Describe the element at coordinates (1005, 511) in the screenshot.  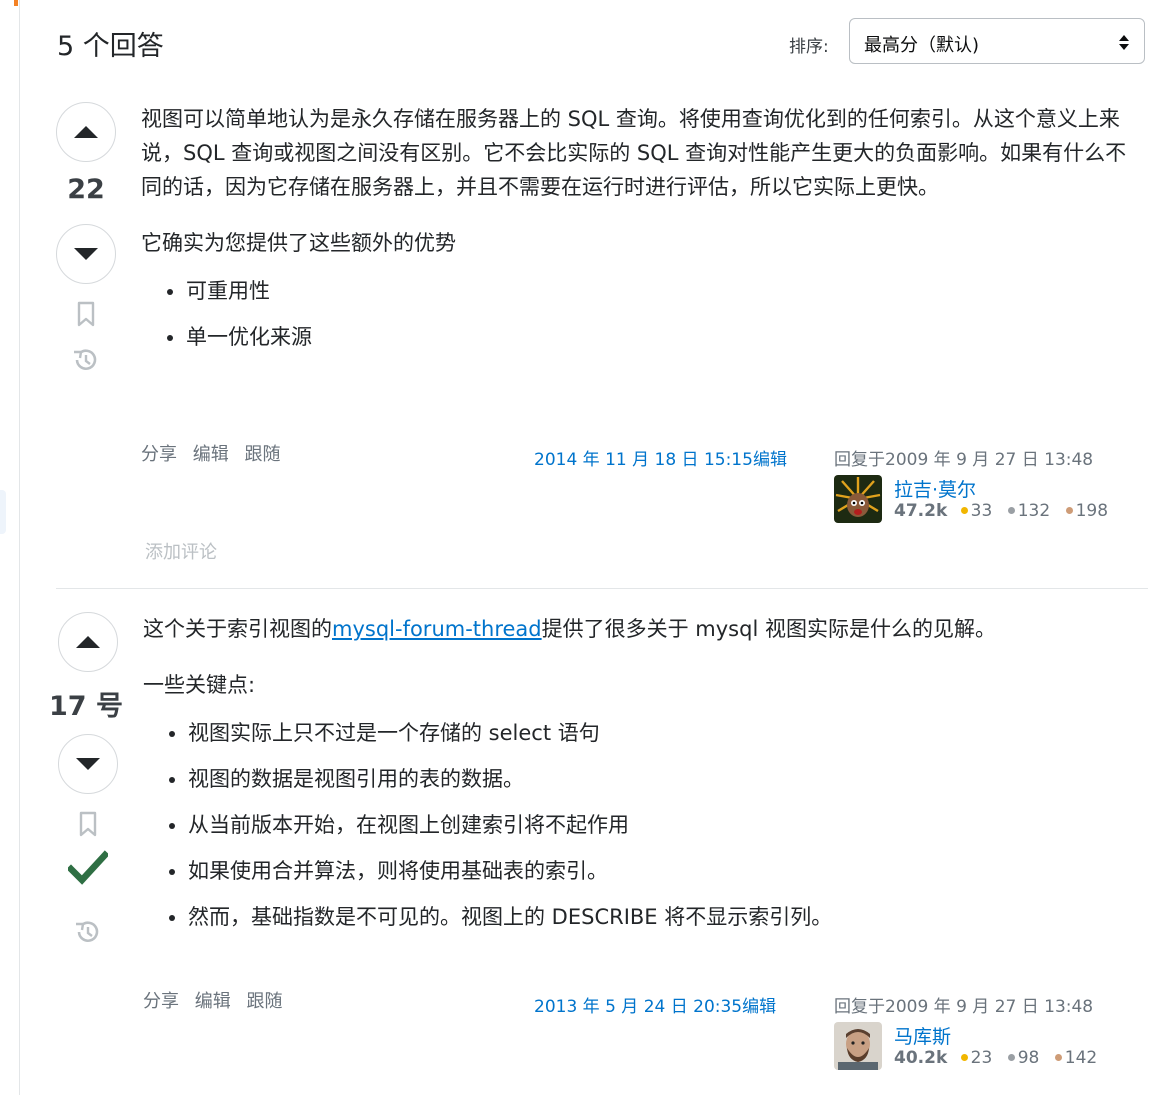
I see `user-stats: 47.2k 33 132 198` at that location.